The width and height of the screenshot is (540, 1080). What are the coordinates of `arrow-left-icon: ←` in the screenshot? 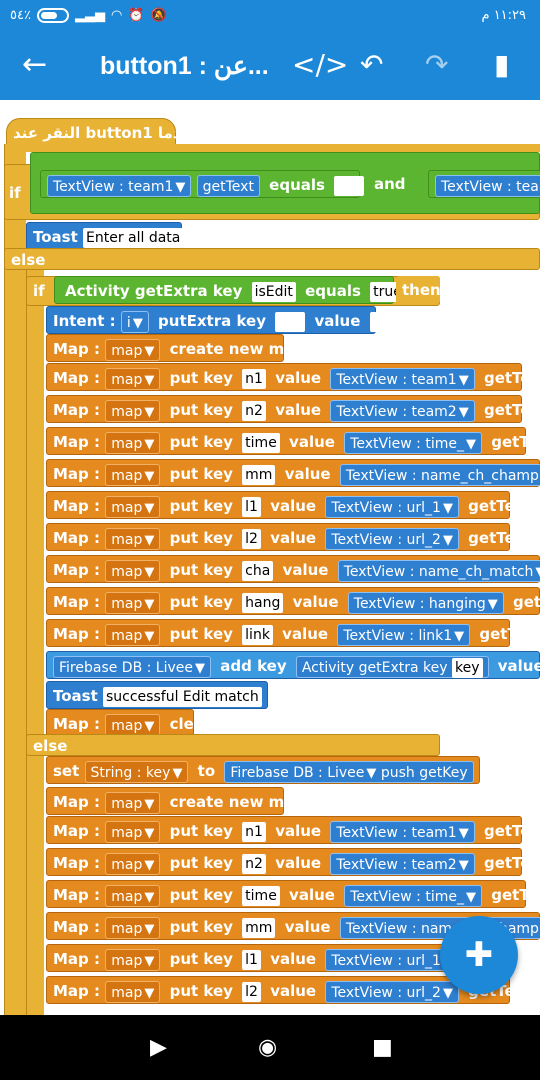 It's located at (34, 65).